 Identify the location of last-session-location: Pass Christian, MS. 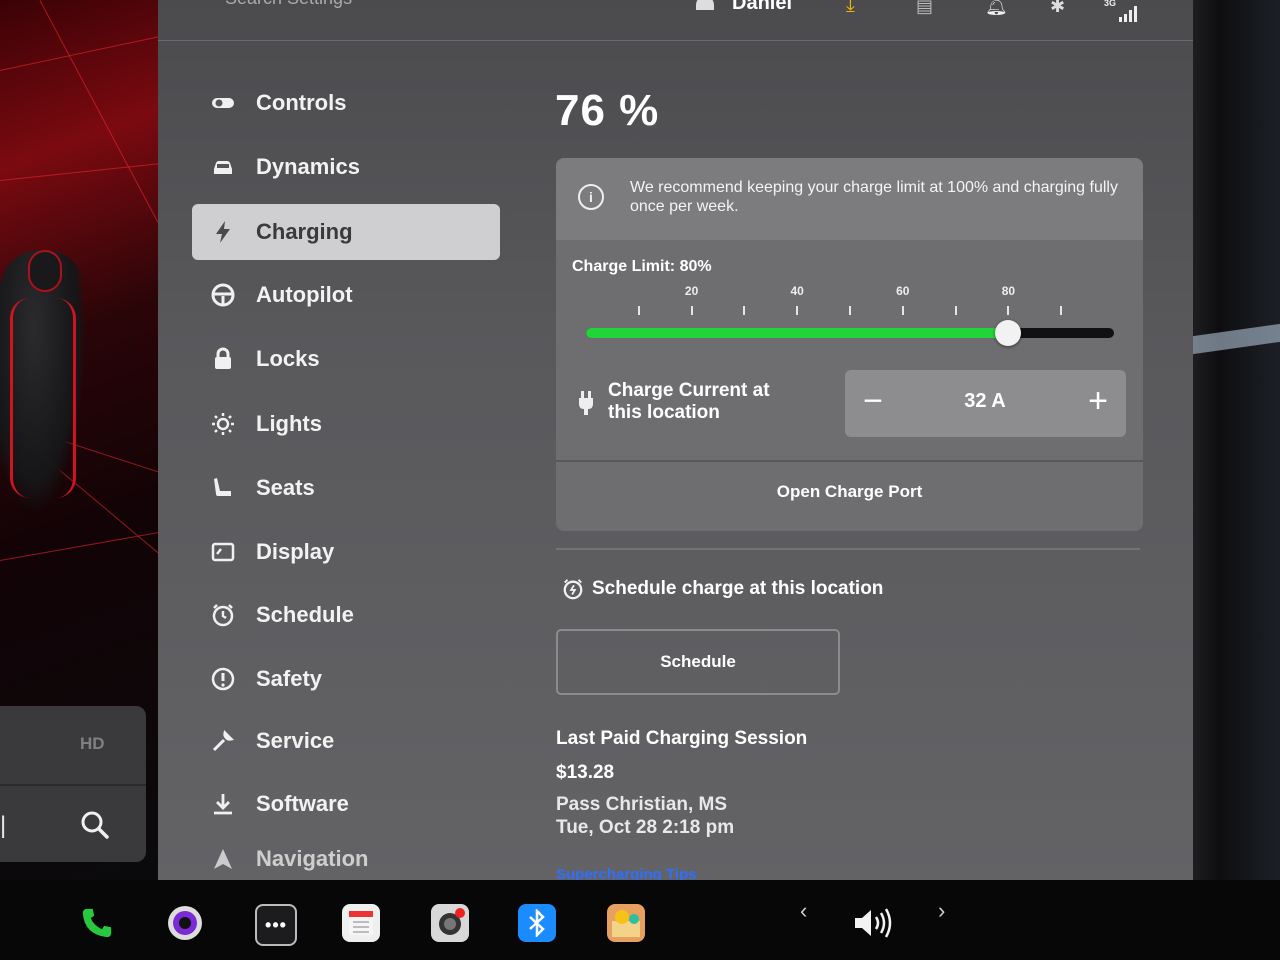
(642, 804).